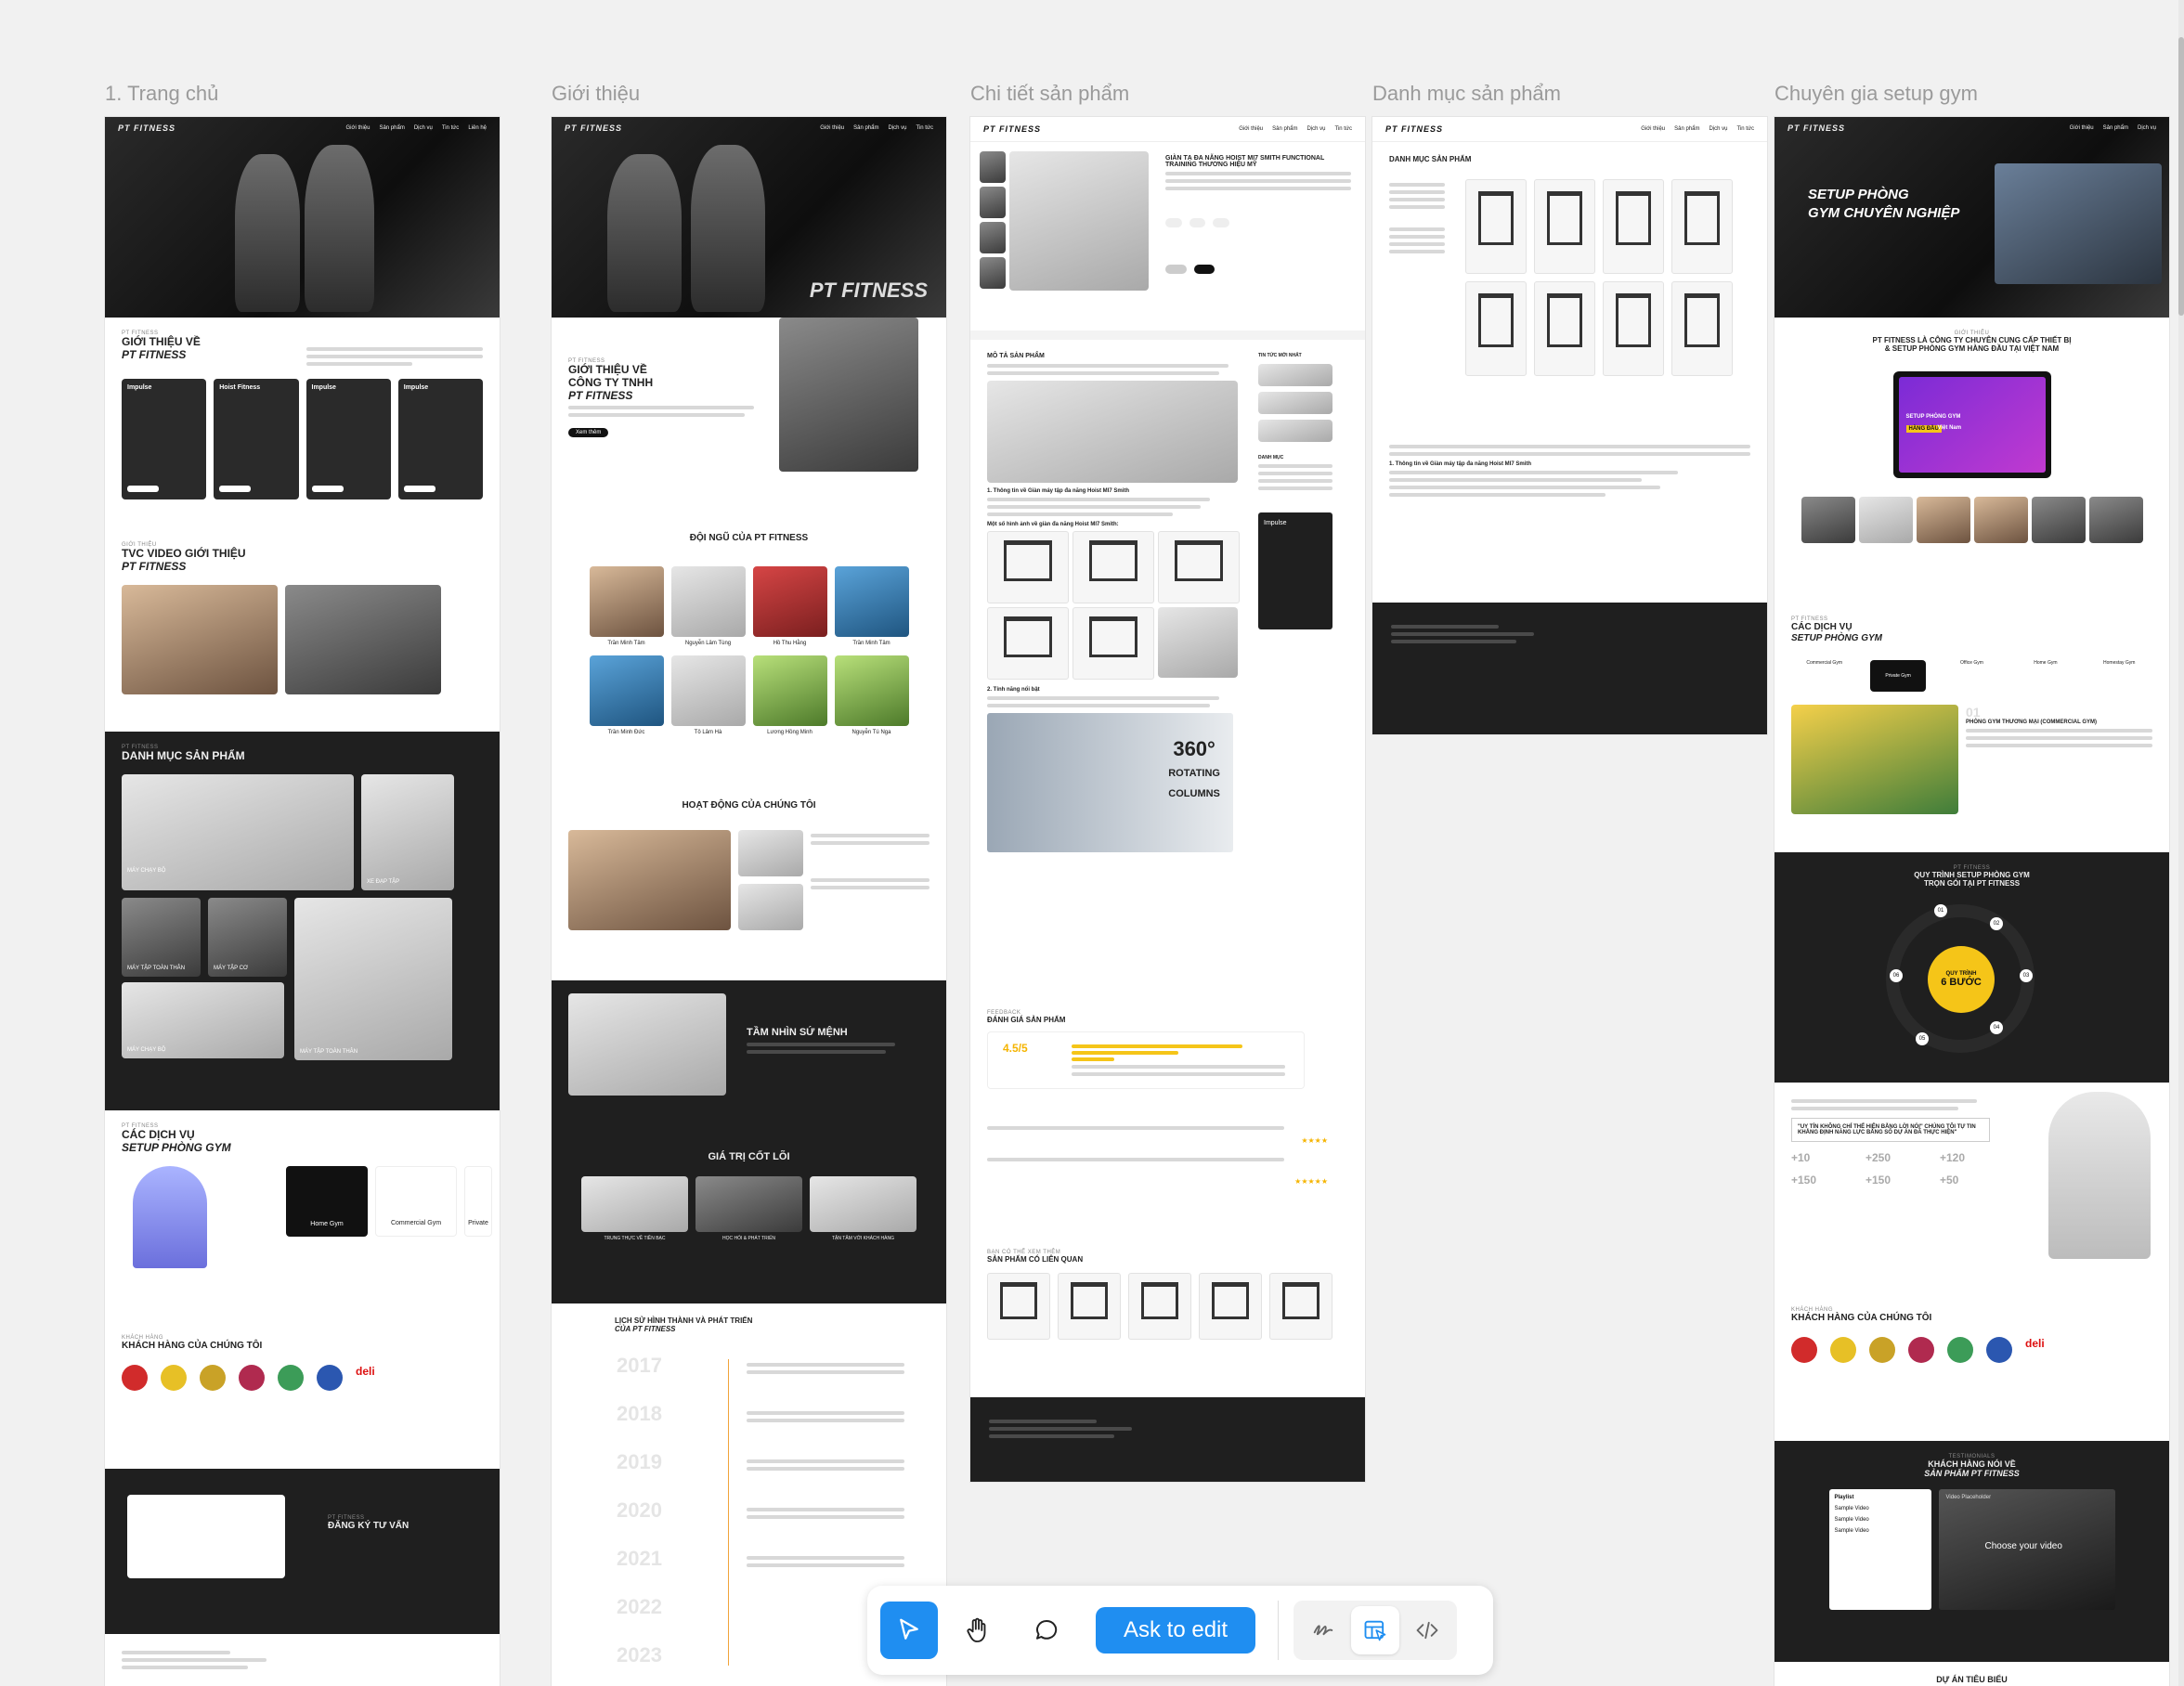  What do you see at coordinates (206, 1537) in the screenshot?
I see `consult-form` at bounding box center [206, 1537].